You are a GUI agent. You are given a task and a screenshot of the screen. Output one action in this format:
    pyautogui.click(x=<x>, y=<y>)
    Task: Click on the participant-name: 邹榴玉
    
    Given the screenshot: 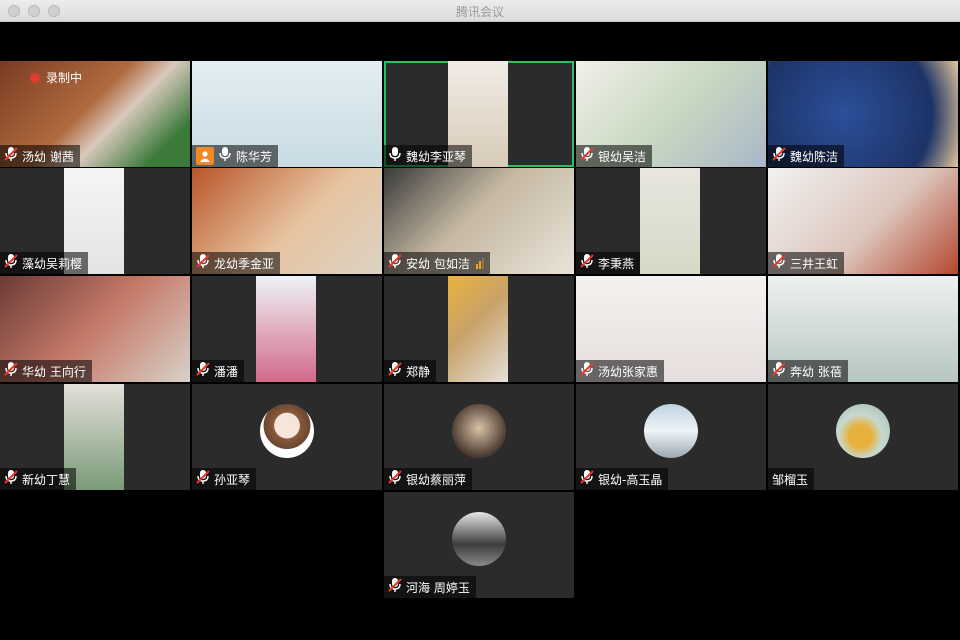 What is the action you would take?
    pyautogui.click(x=790, y=479)
    